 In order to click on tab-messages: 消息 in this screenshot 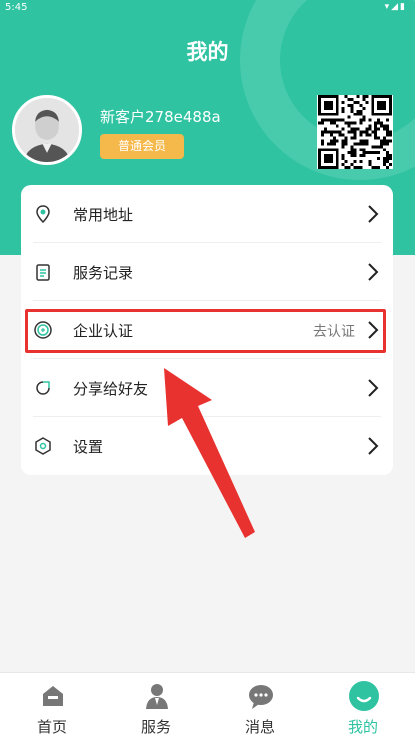, I will do `click(260, 706)`.